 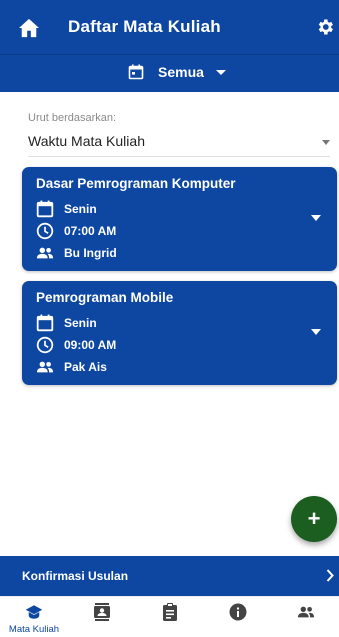 What do you see at coordinates (136, 183) in the screenshot?
I see `course-title: Dasar Pemrograman Komputer` at bounding box center [136, 183].